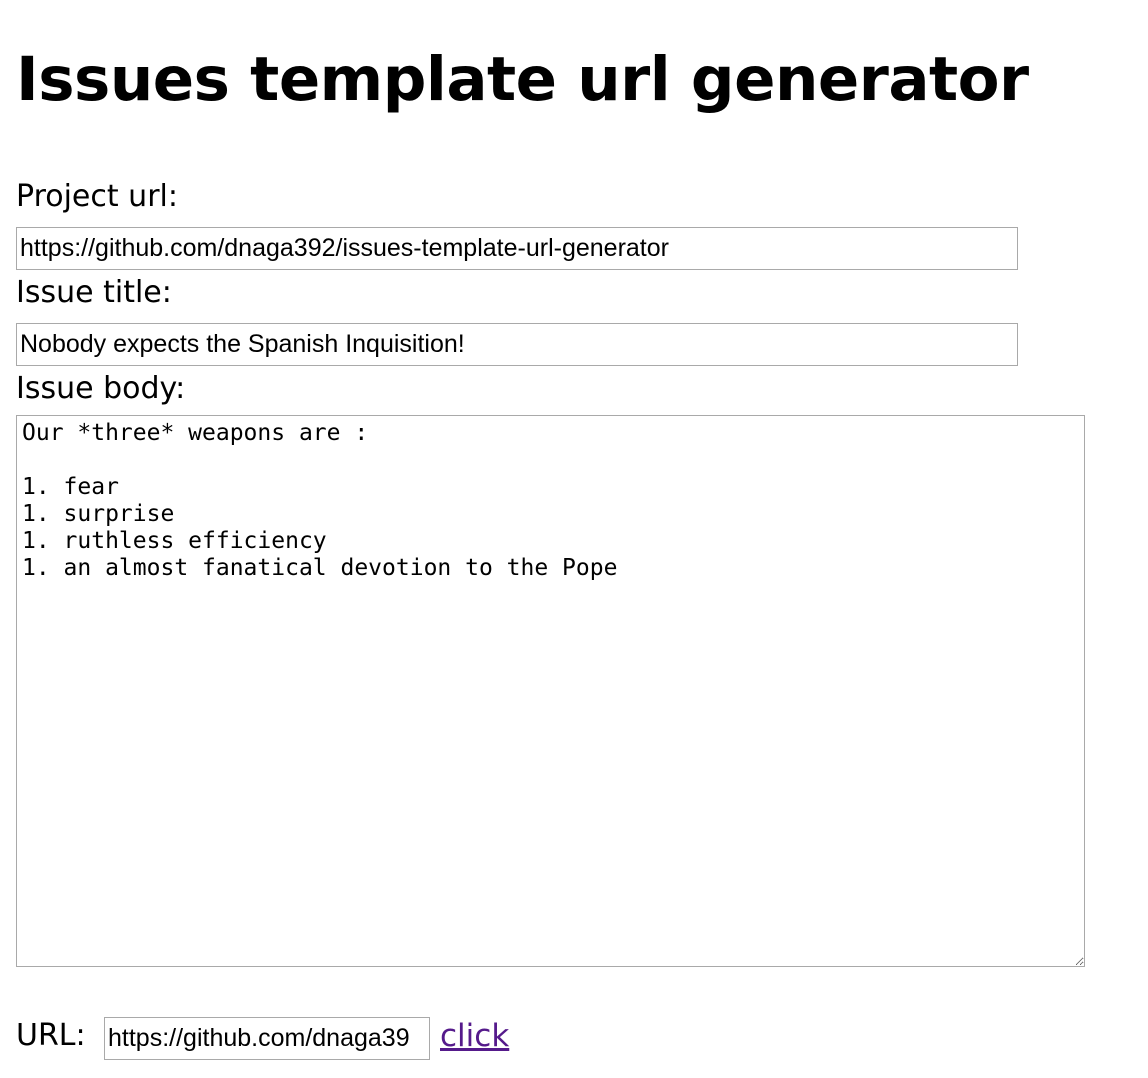  I want to click on page-title: Issues template url generator, so click(522, 79).